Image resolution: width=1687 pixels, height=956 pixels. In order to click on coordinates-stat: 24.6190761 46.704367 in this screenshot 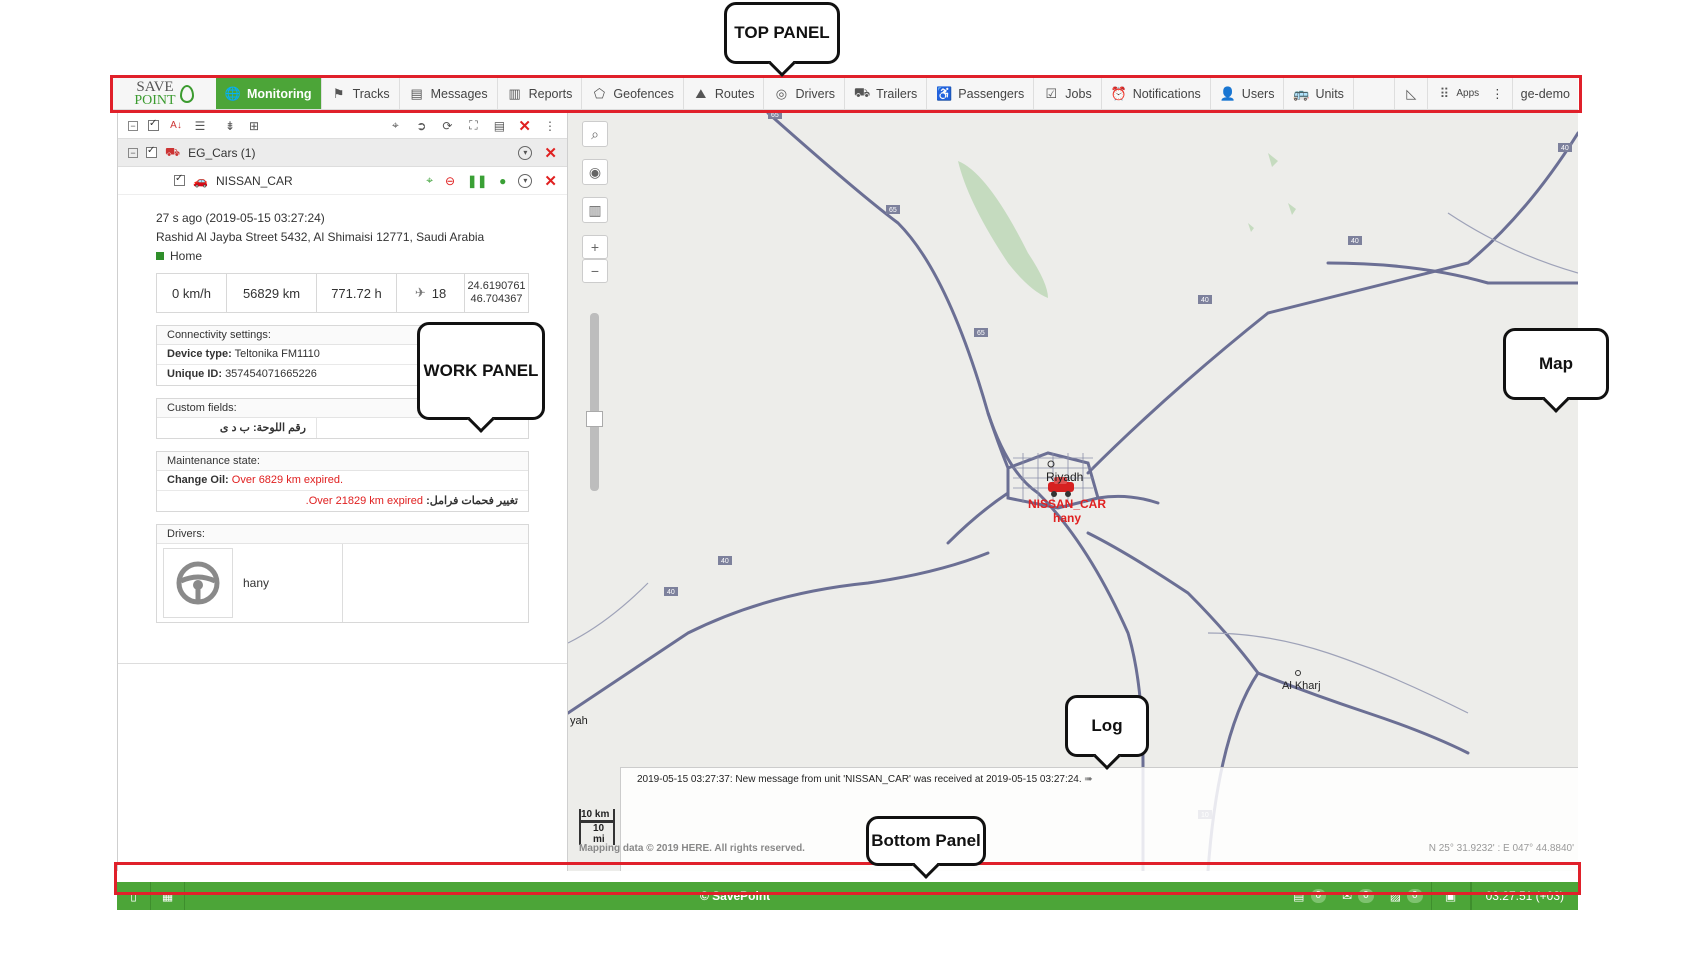, I will do `click(496, 293)`.